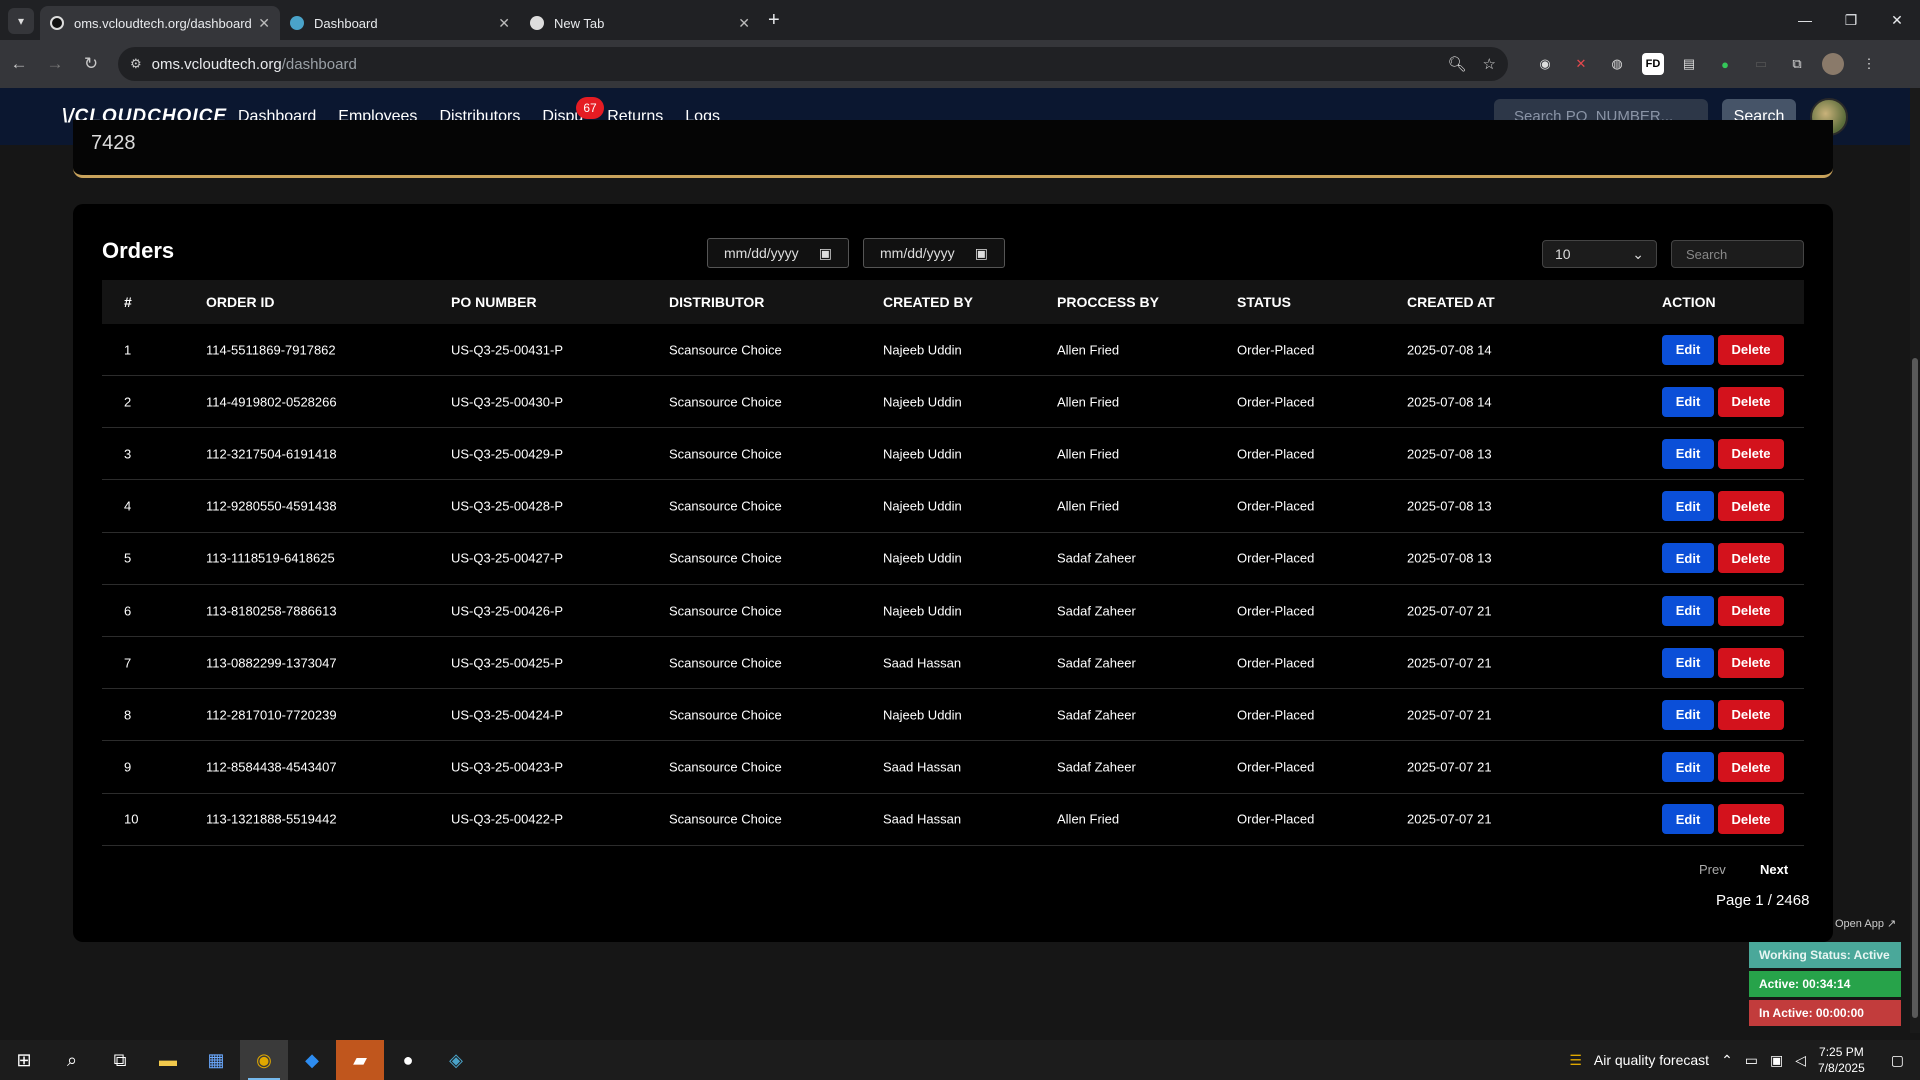  What do you see at coordinates (456, 1060) in the screenshot?
I see `cloud-app-icon: ◈` at bounding box center [456, 1060].